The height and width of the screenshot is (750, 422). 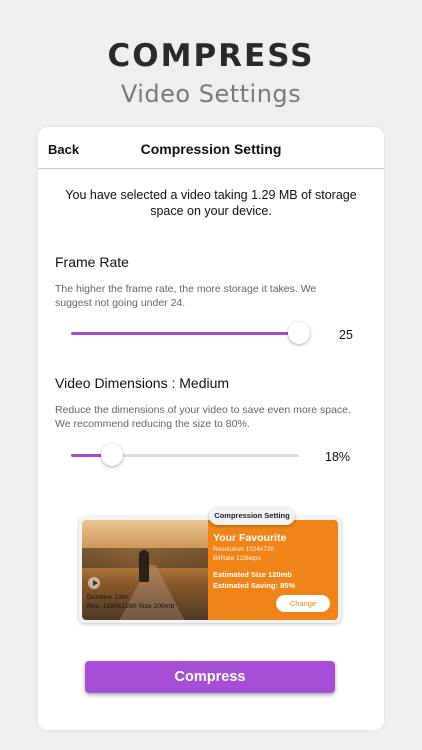 I want to click on nav-title: Compression Setting, so click(x=211, y=149).